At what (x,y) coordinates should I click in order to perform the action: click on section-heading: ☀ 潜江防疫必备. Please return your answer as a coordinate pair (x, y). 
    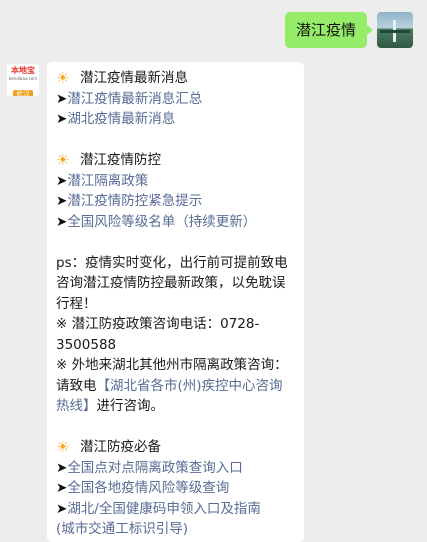
    Looking at the image, I should click on (176, 447).